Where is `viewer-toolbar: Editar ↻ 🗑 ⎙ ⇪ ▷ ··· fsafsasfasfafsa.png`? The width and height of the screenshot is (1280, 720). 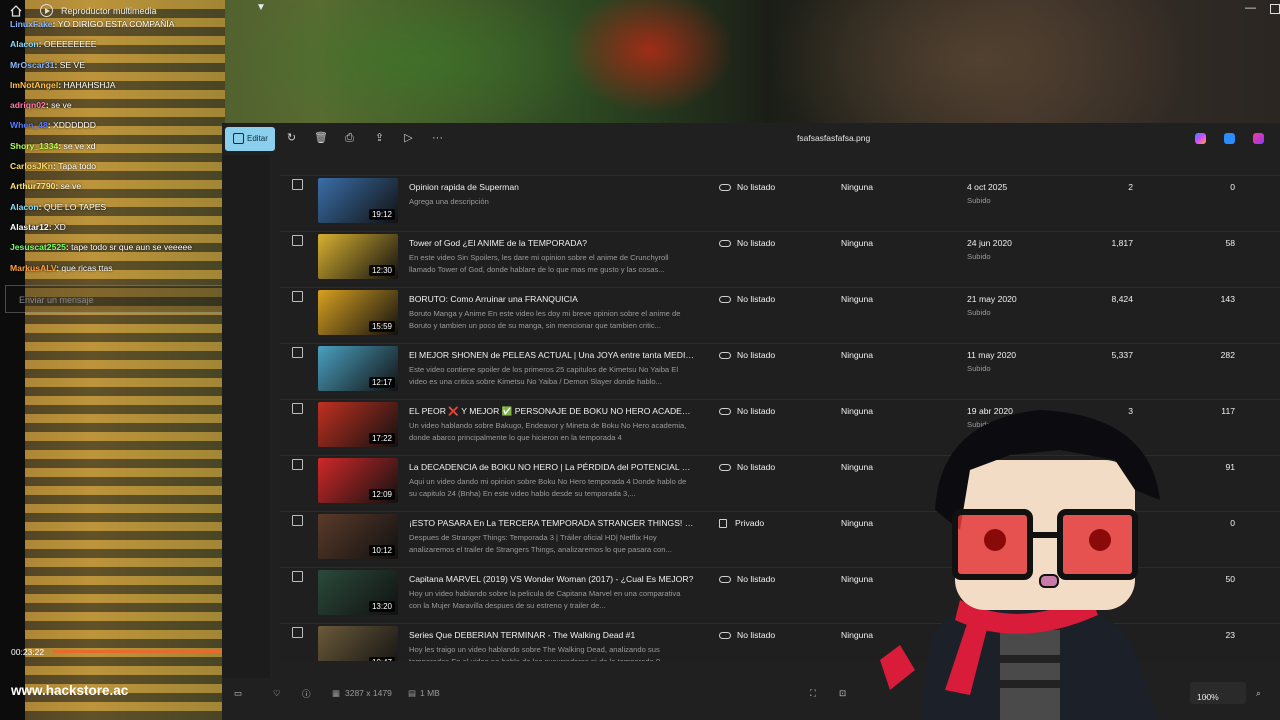
viewer-toolbar: Editar ↻ 🗑 ⎙ ⇪ ▷ ··· fsafsasfasfafsa.png is located at coordinates (751, 139).